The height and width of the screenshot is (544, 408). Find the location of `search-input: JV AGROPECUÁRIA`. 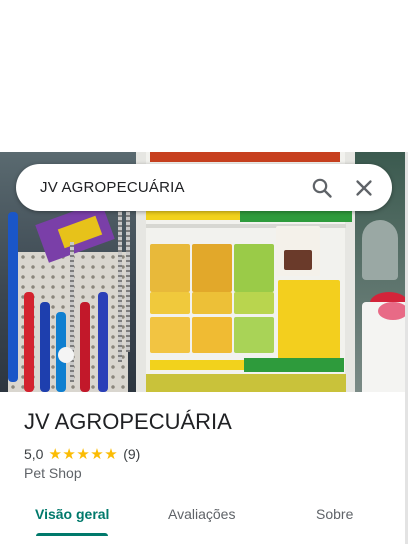

search-input: JV AGROPECUÁRIA is located at coordinates (175, 187).